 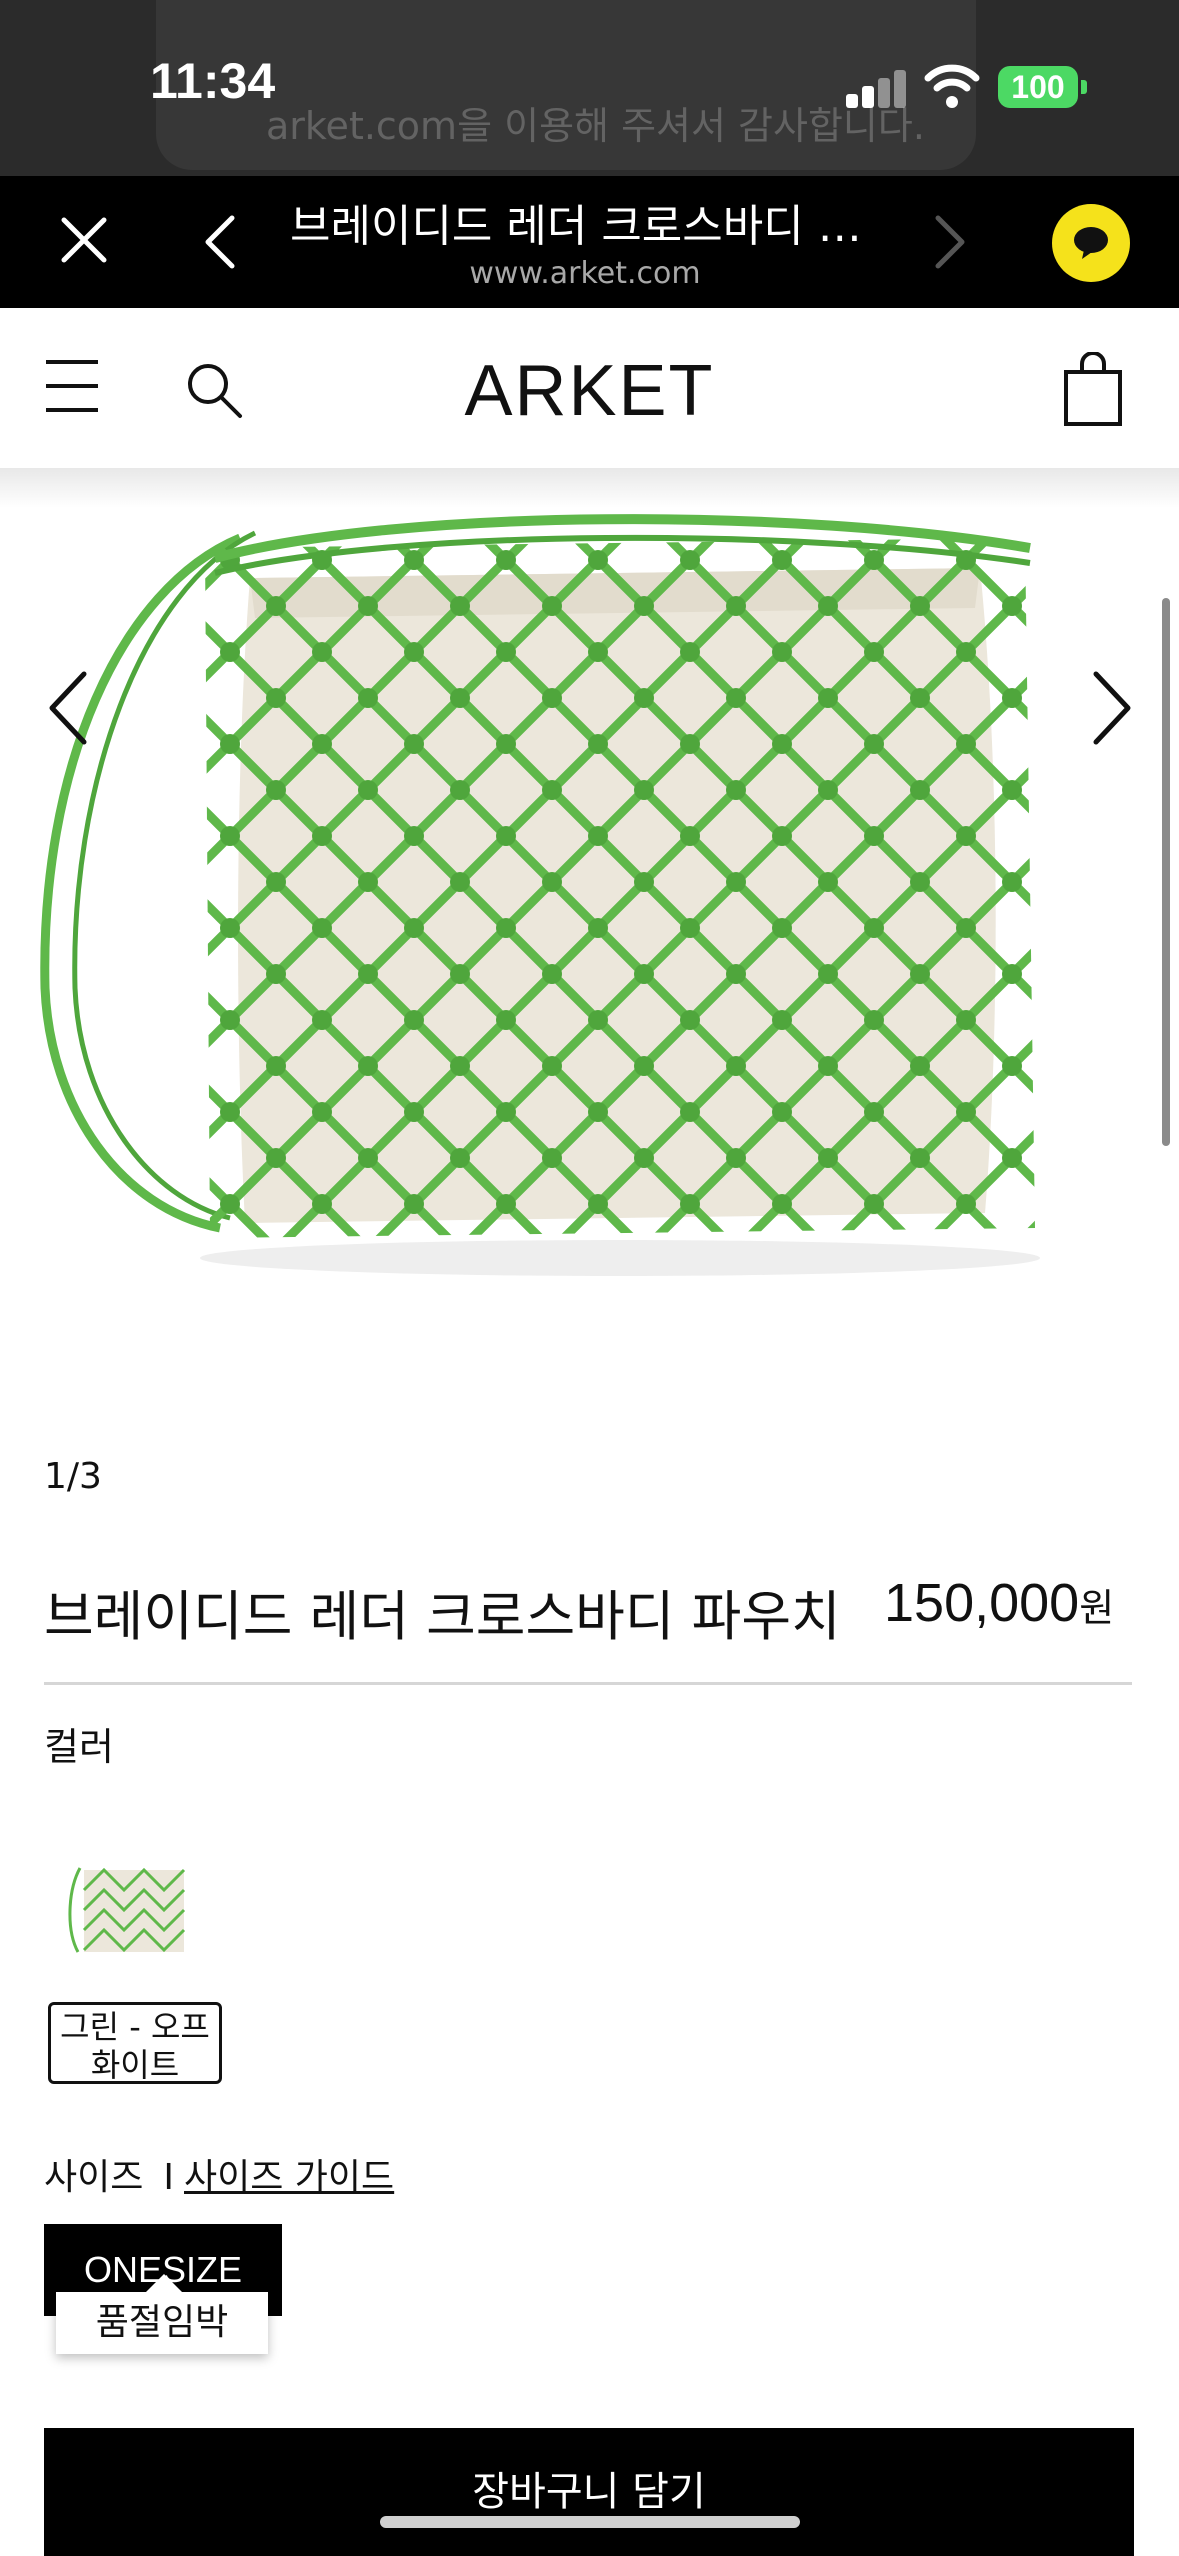 What do you see at coordinates (84, 240) in the screenshot?
I see `close-icon` at bounding box center [84, 240].